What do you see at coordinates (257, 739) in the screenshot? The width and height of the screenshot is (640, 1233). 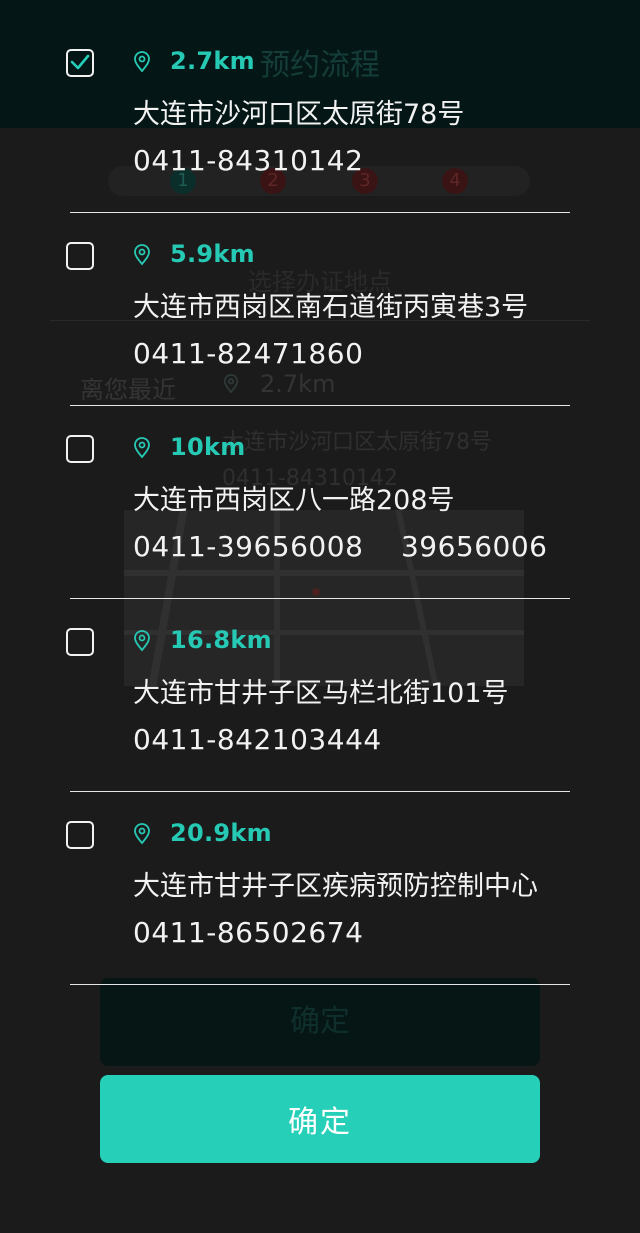 I see `location-phone: 0411-842103444` at bounding box center [257, 739].